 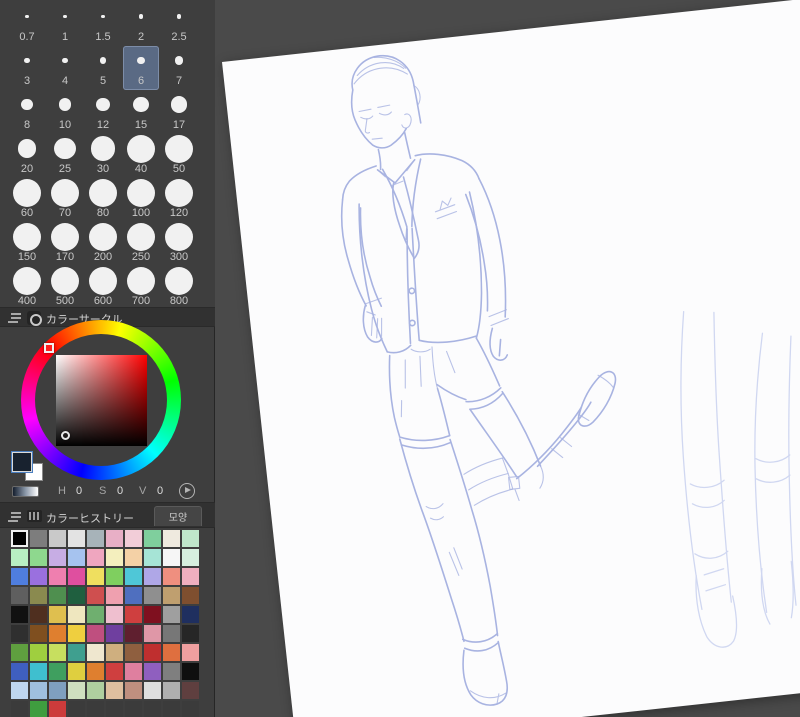 What do you see at coordinates (141, 200) in the screenshot?
I see `brush-size-option: 100` at bounding box center [141, 200].